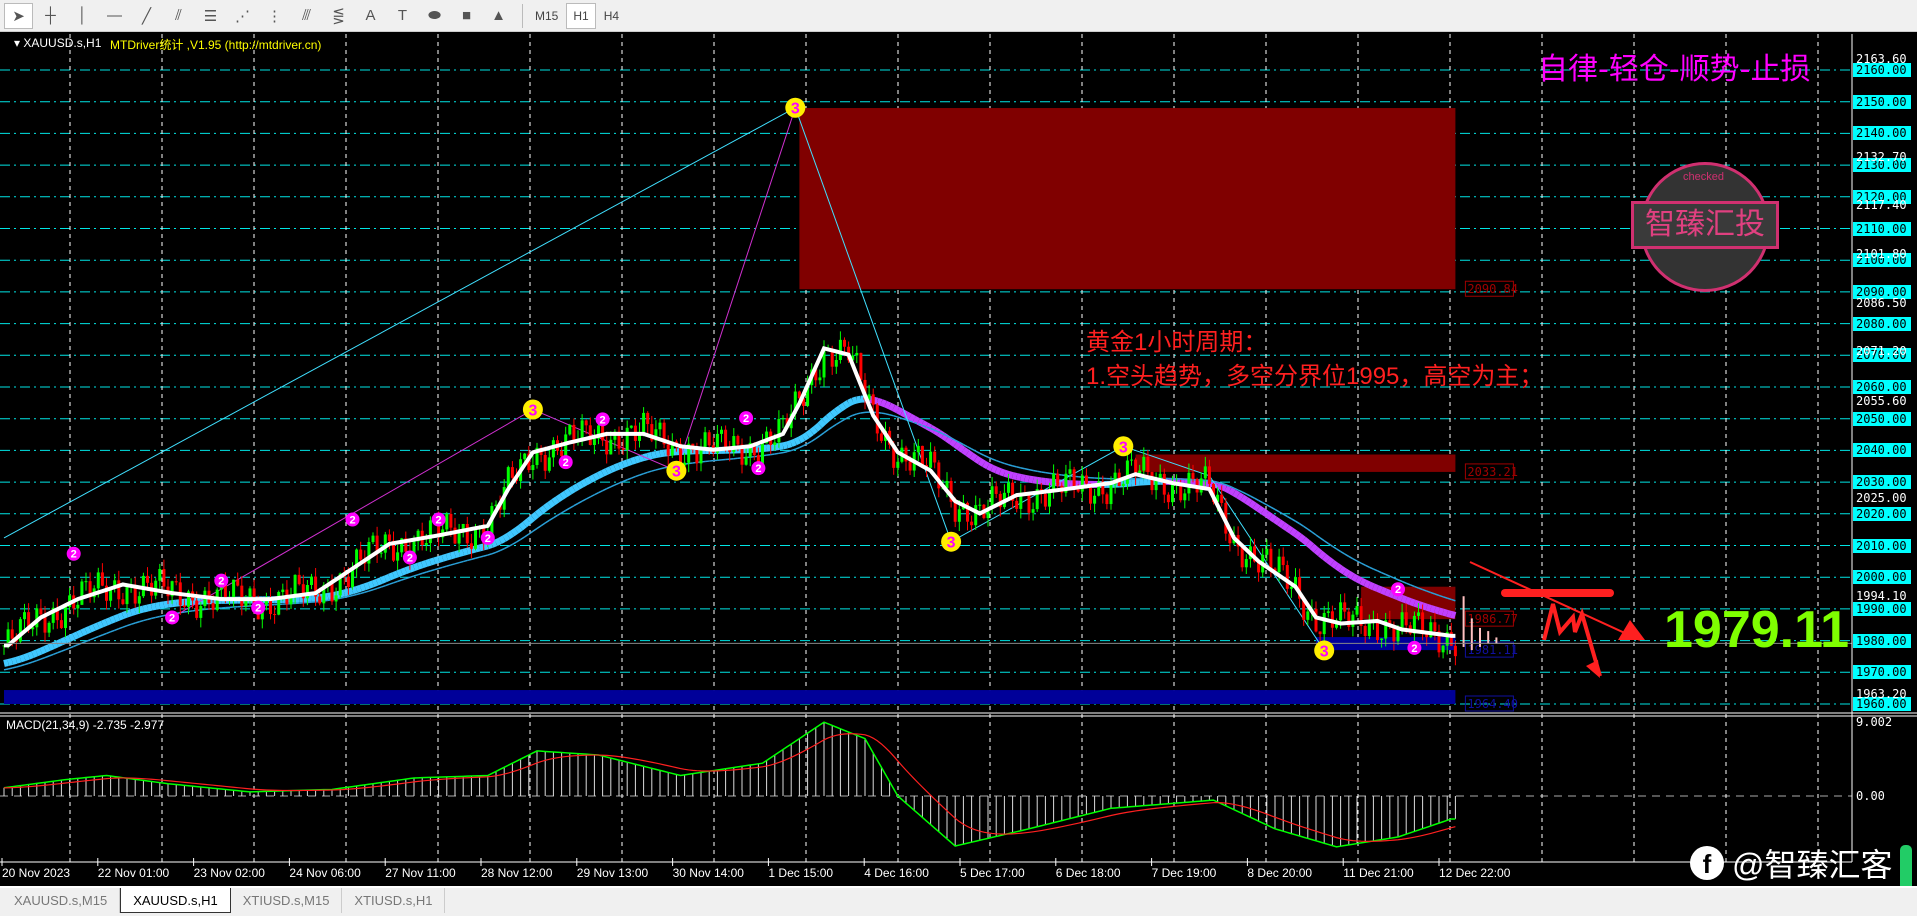 This screenshot has height=916, width=1917. What do you see at coordinates (546, 16) in the screenshot?
I see `timeframe-m15: M15` at bounding box center [546, 16].